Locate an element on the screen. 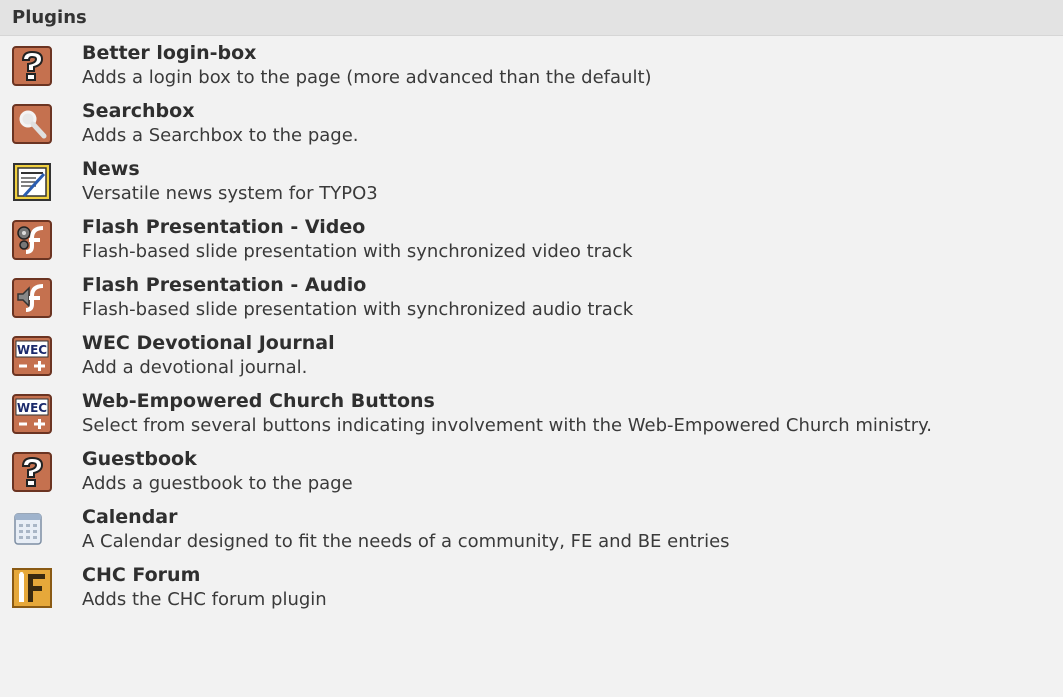 This screenshot has width=1063, height=697. panel-header: Plugins is located at coordinates (531, 18).